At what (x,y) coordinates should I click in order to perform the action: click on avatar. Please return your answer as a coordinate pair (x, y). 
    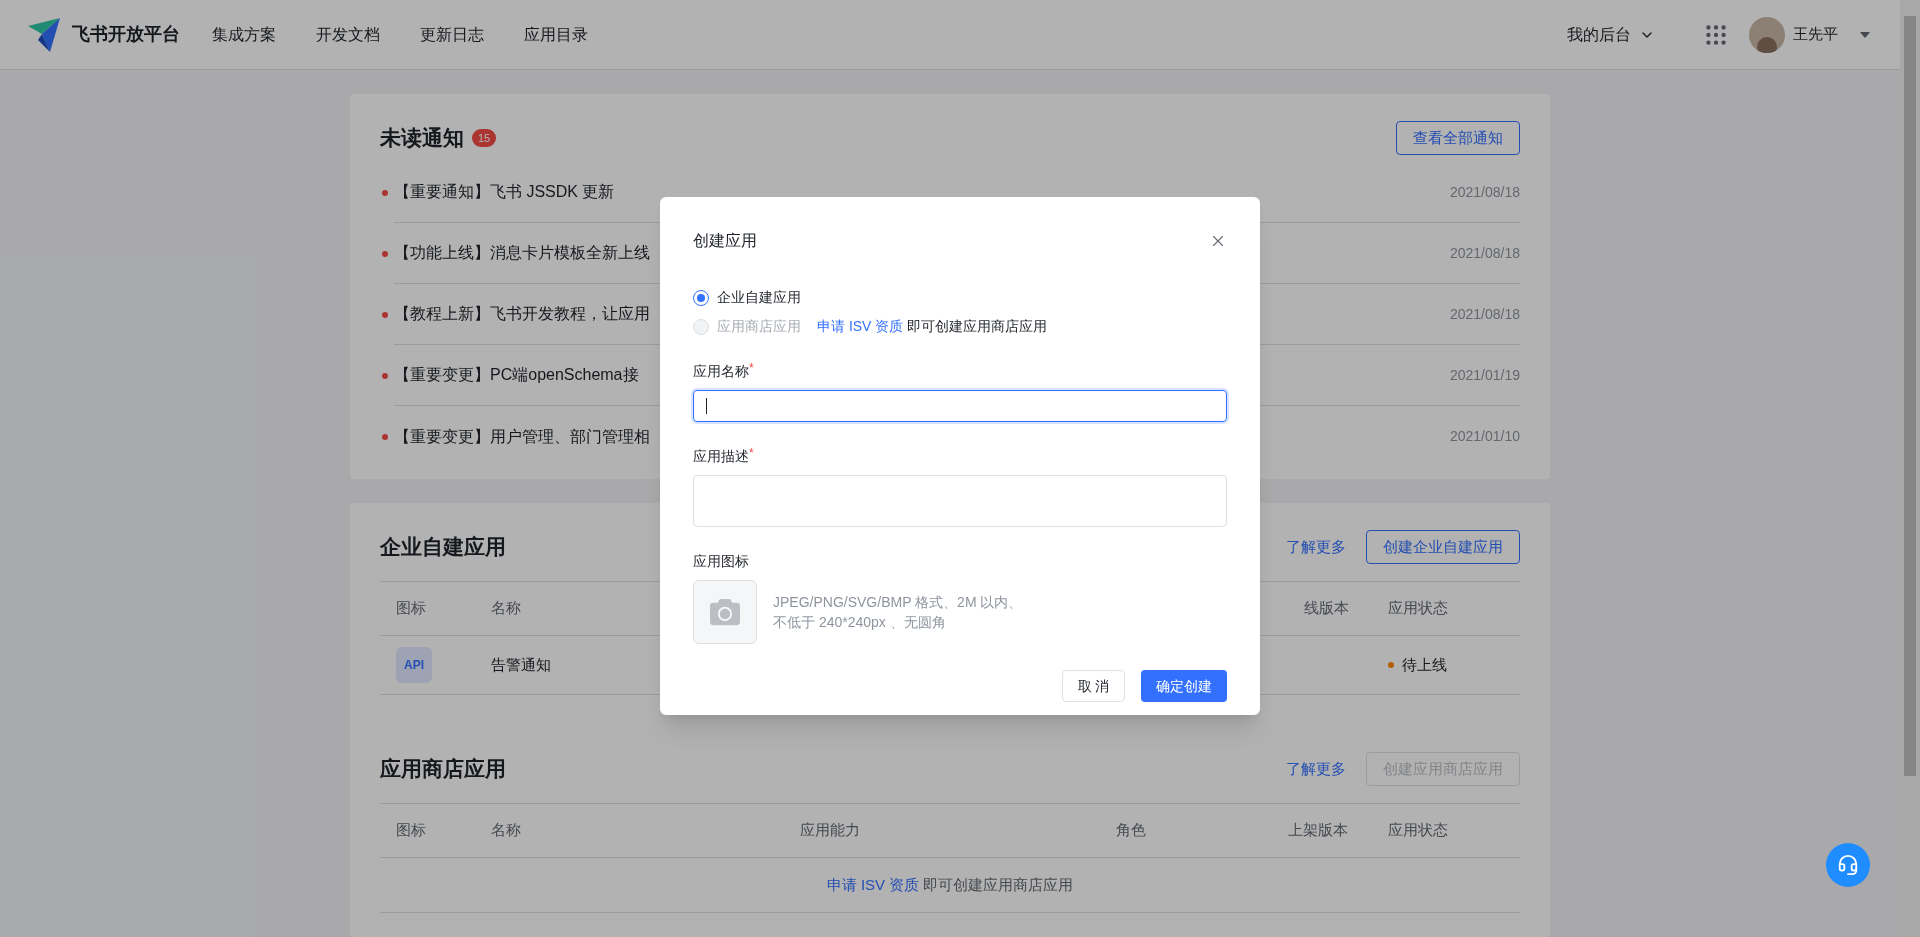
    Looking at the image, I should click on (1767, 34).